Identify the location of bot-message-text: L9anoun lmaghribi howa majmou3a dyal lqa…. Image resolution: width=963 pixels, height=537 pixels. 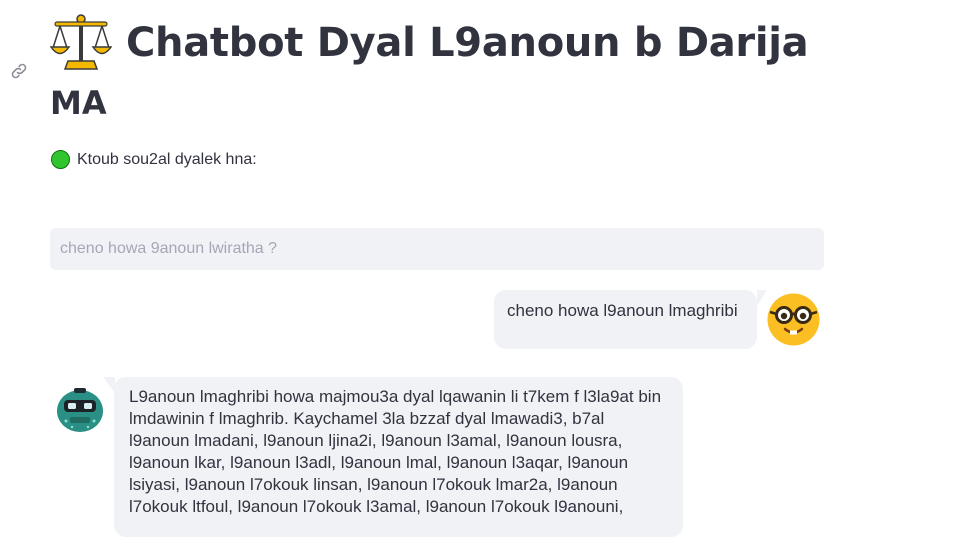
(395, 451).